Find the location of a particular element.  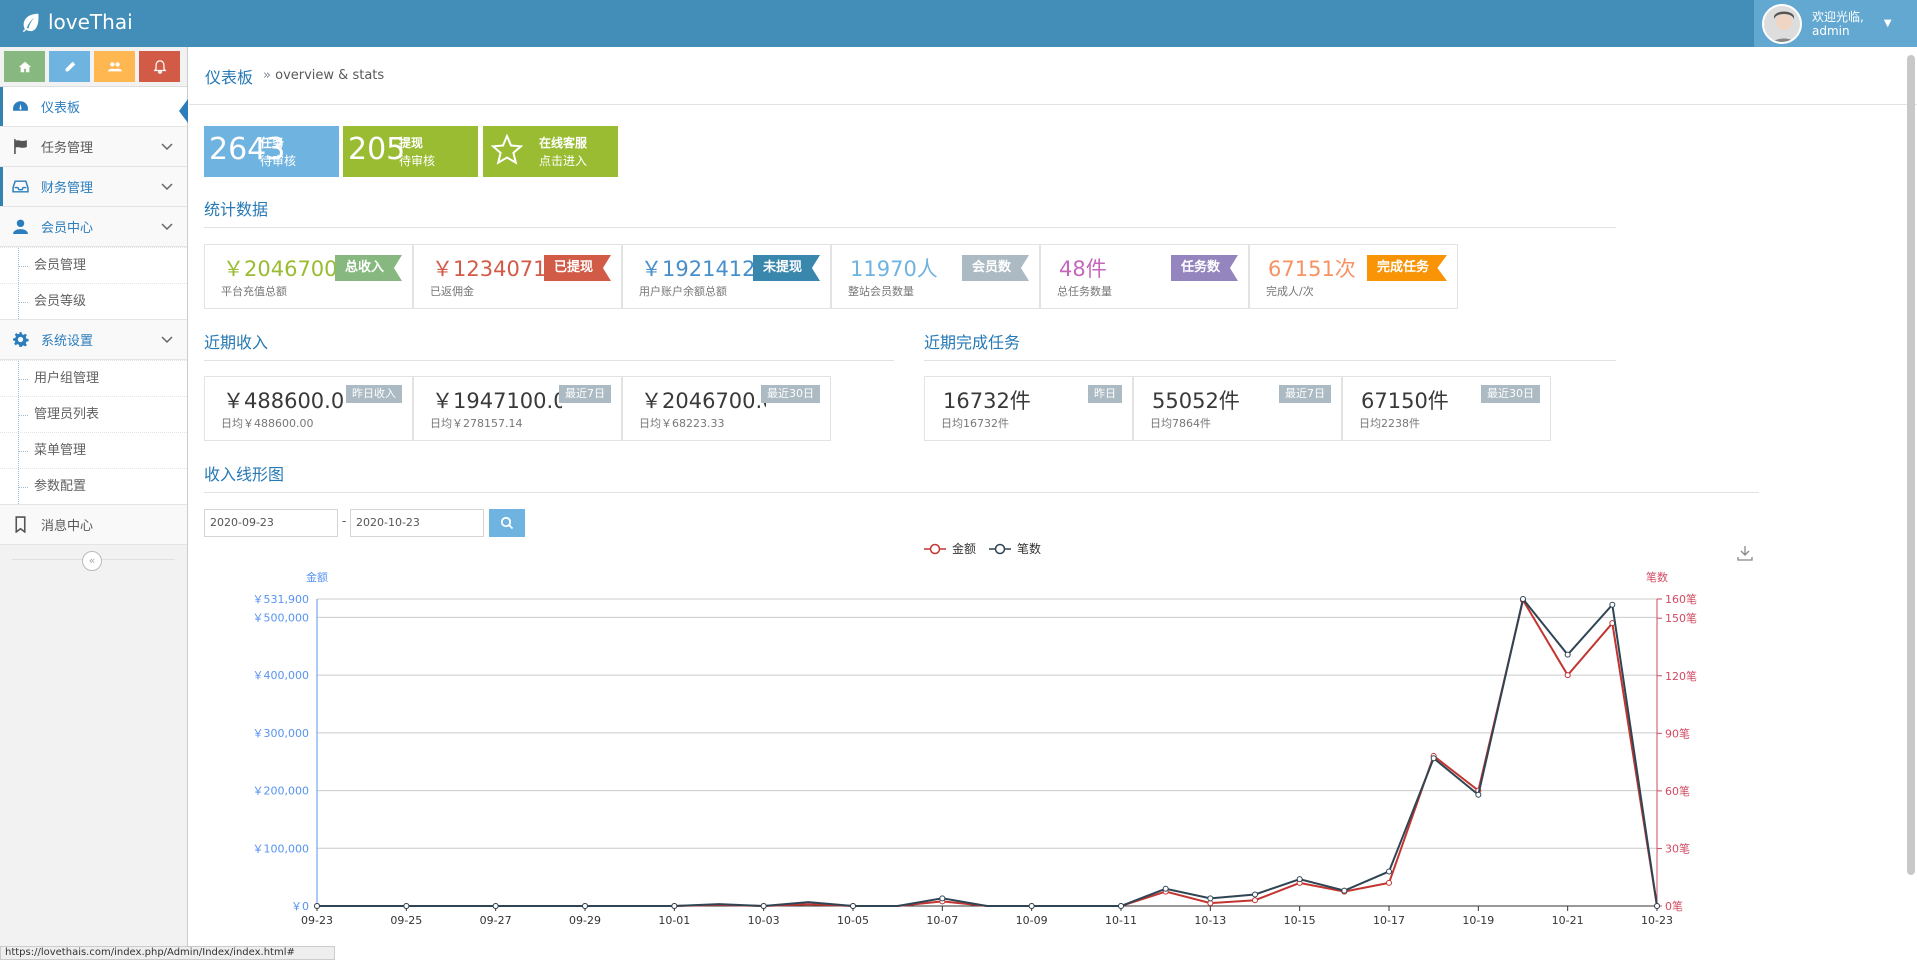

inbox-icon is located at coordinates (20, 186).